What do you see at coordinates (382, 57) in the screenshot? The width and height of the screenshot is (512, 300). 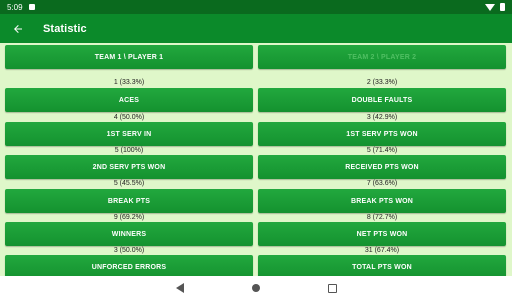 I see `team2-player2-tab: TEAM 2 \ PLAYER 2` at bounding box center [382, 57].